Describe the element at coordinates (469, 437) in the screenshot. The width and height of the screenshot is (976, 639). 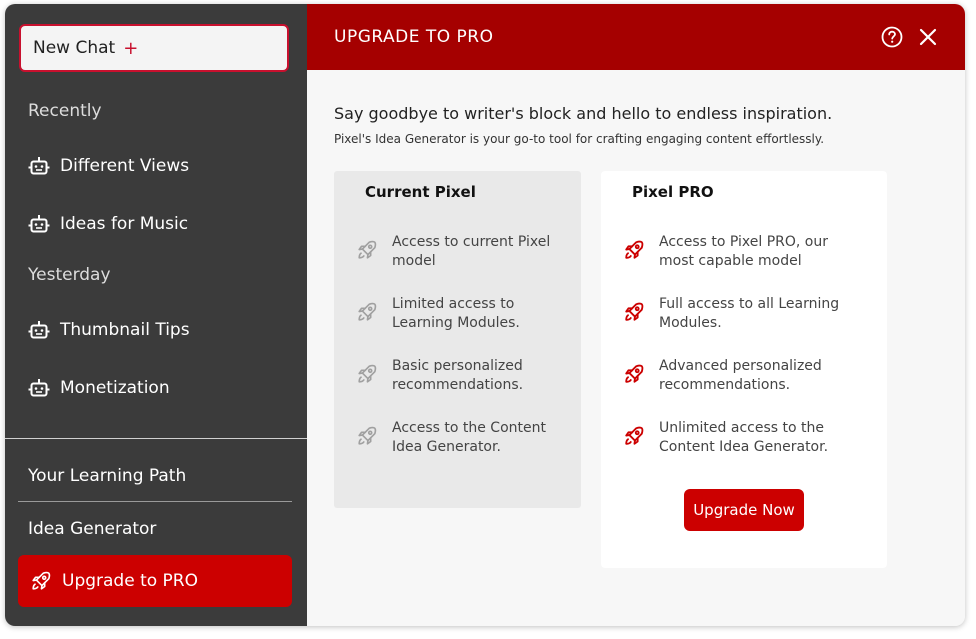
I see `feature-text: Access to the Content Idea Generator.` at that location.